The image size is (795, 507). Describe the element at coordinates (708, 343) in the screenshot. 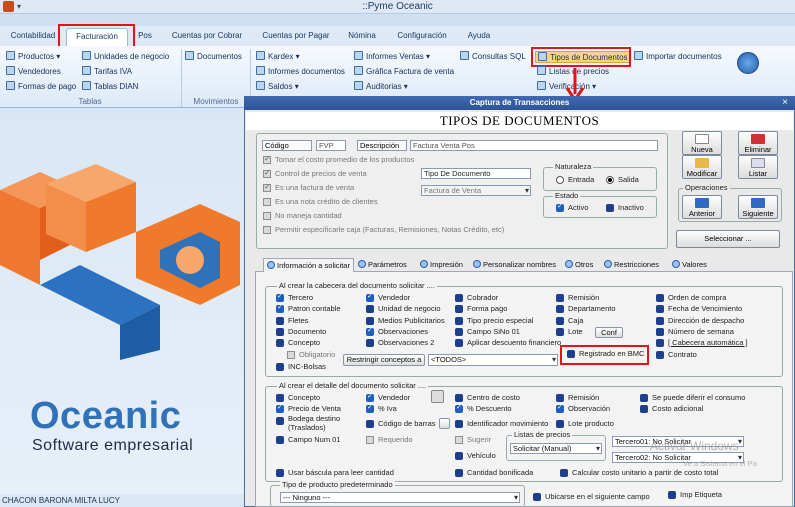

I see `cabecera-automatica-link: [ Cabecera automática ]` at that location.